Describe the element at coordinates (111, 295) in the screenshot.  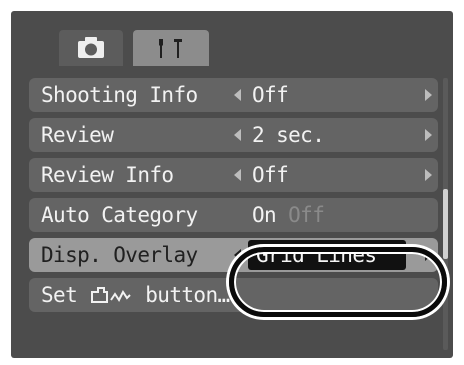
I see `print-share-icon` at that location.